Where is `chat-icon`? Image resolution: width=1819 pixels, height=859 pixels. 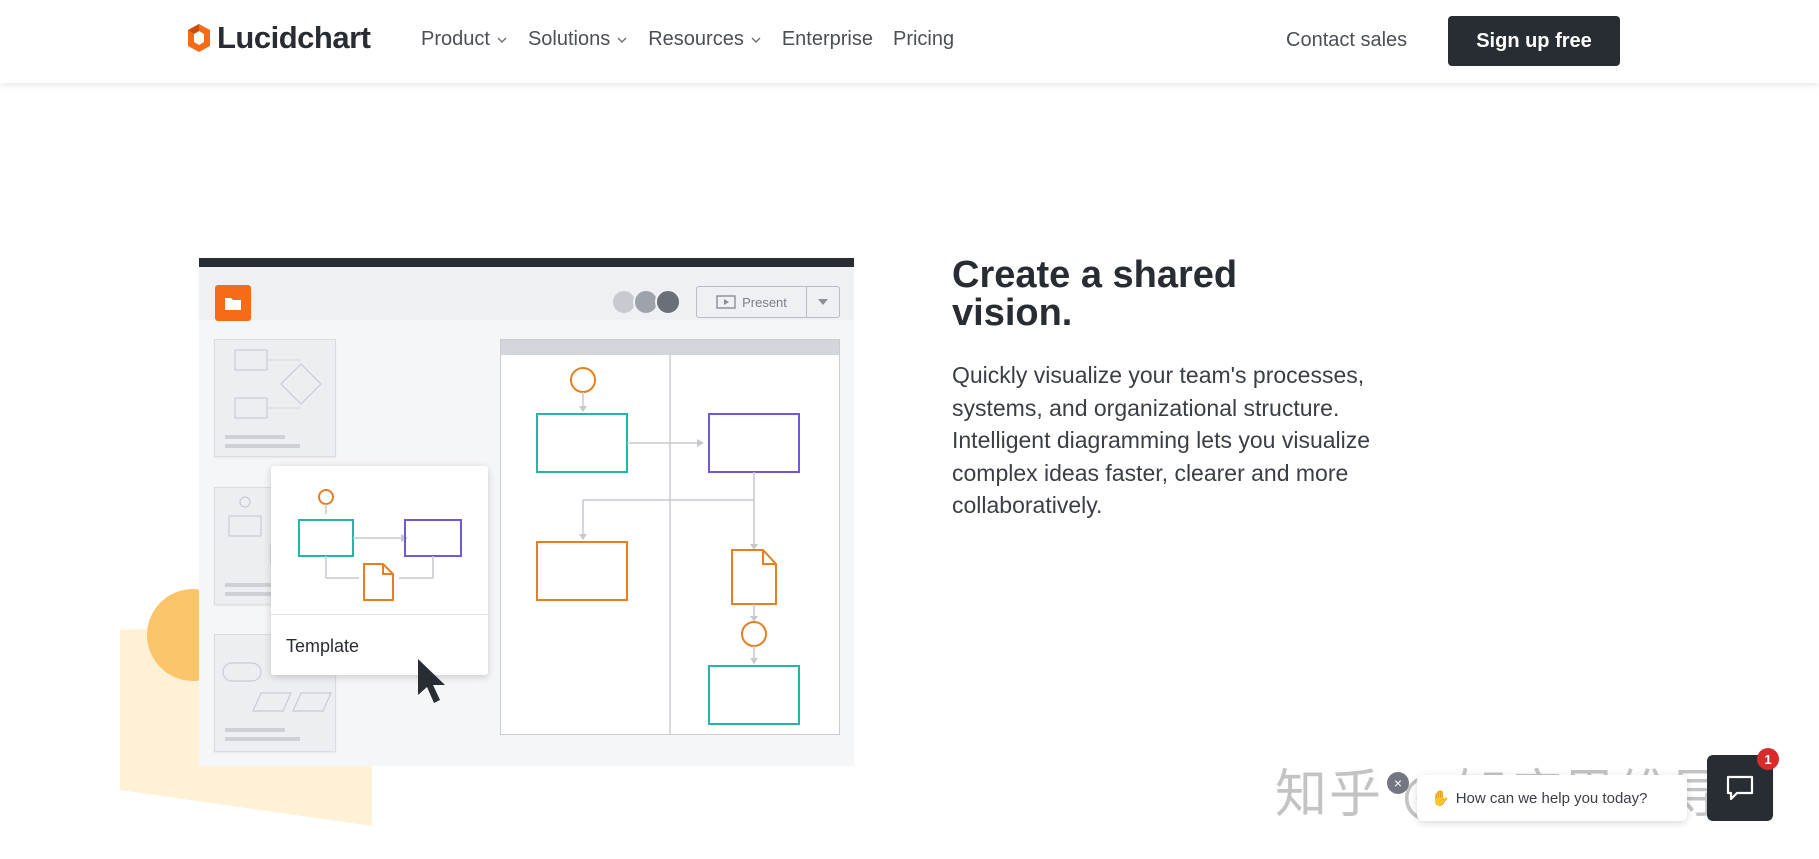 chat-icon is located at coordinates (1740, 788).